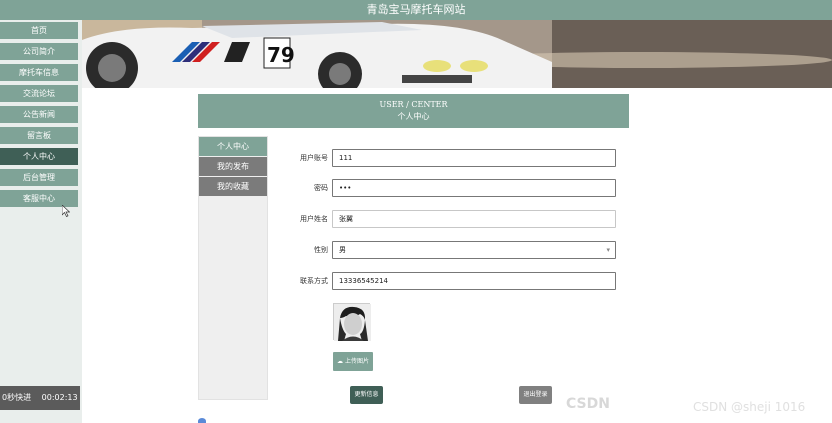  Describe the element at coordinates (321, 250) in the screenshot. I see `gender-label: 性别` at that location.